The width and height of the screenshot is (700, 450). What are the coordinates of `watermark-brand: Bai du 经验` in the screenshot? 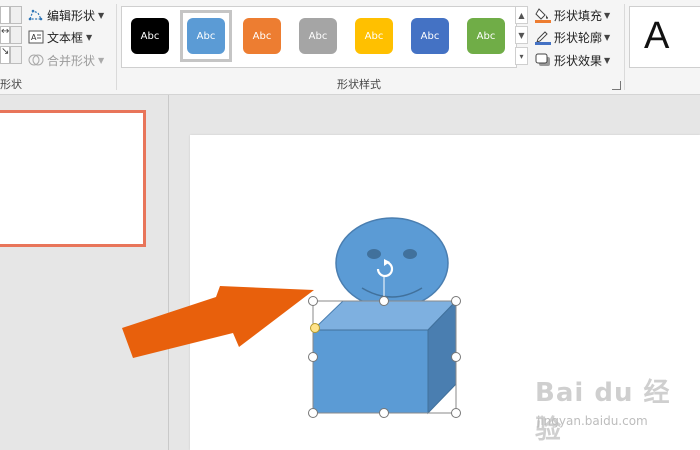 It's located at (603, 411).